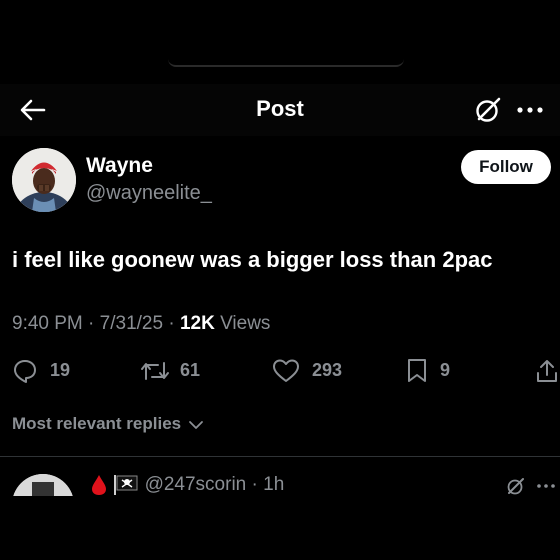  I want to click on reply-button: 19, so click(47, 371).